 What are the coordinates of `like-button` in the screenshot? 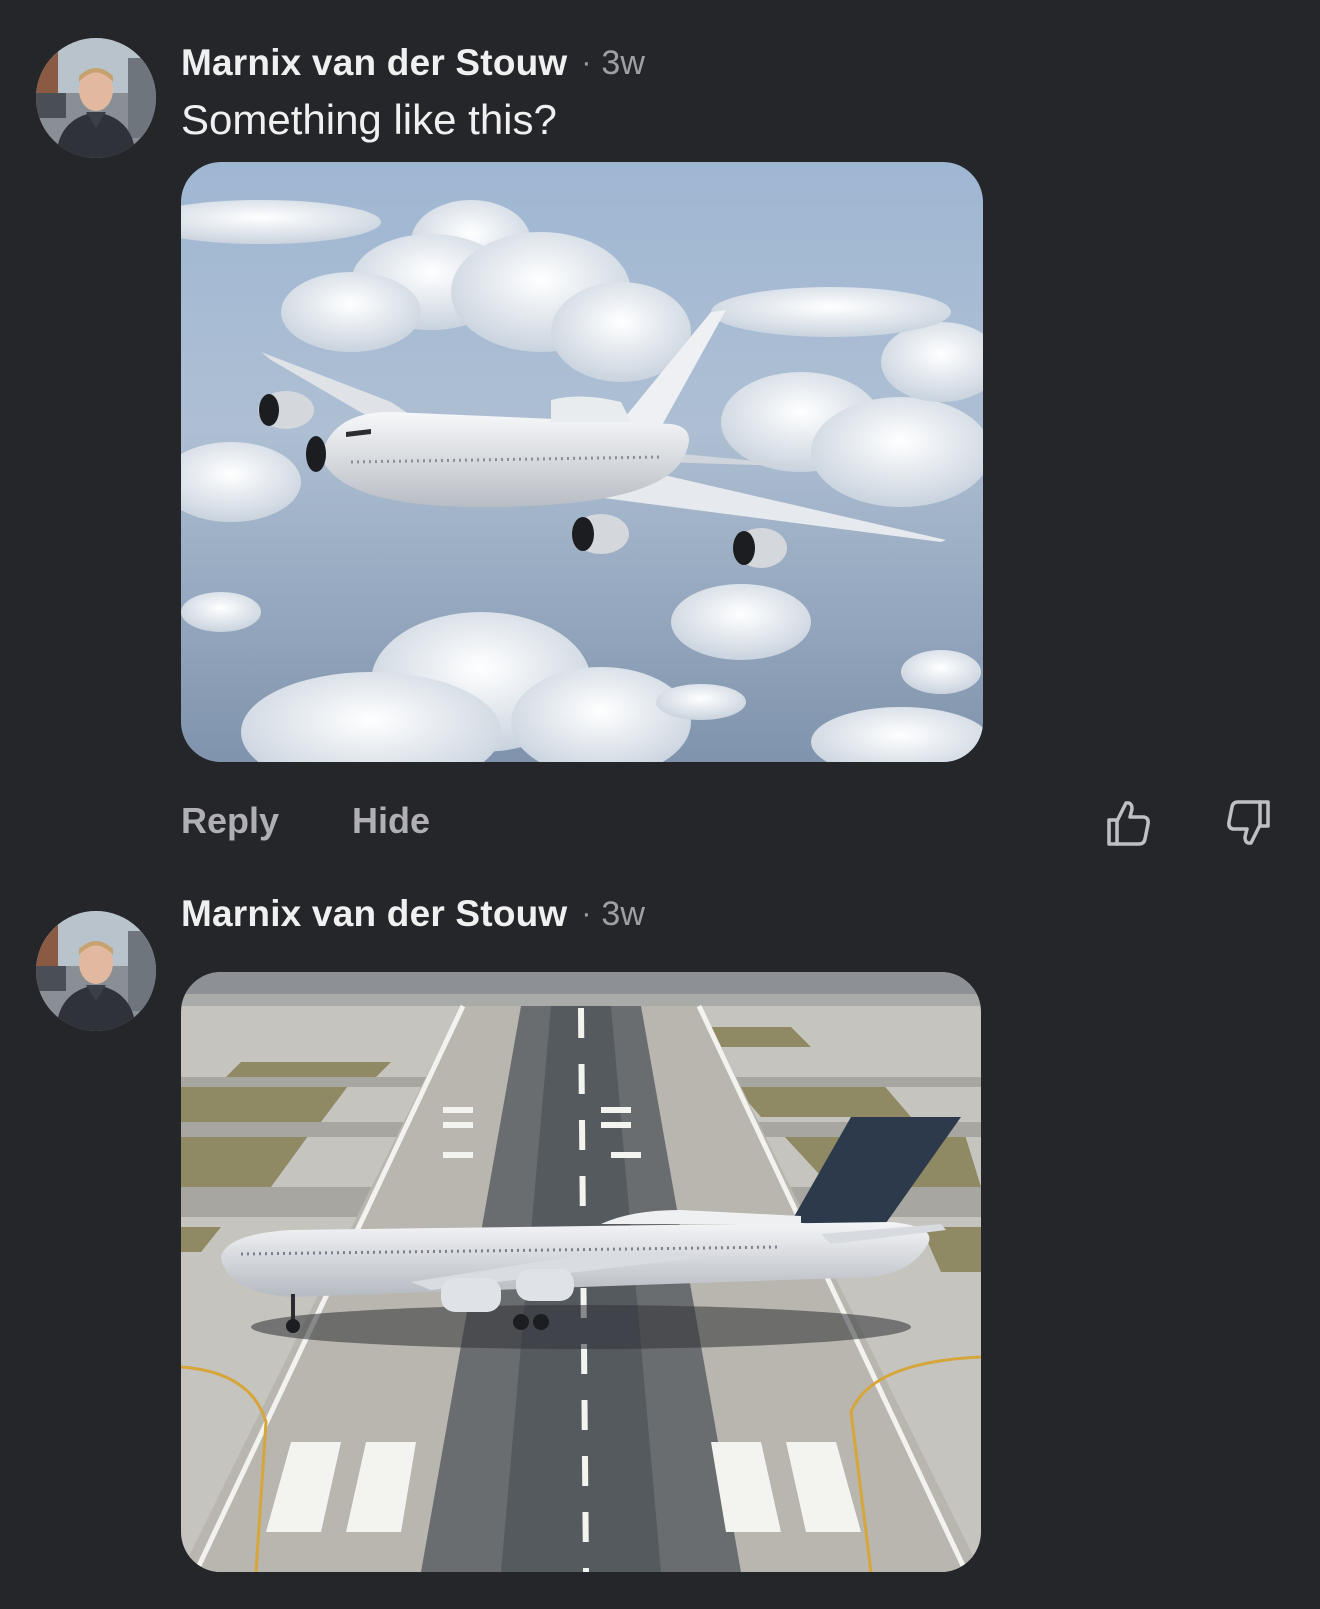 It's located at (1128, 823).